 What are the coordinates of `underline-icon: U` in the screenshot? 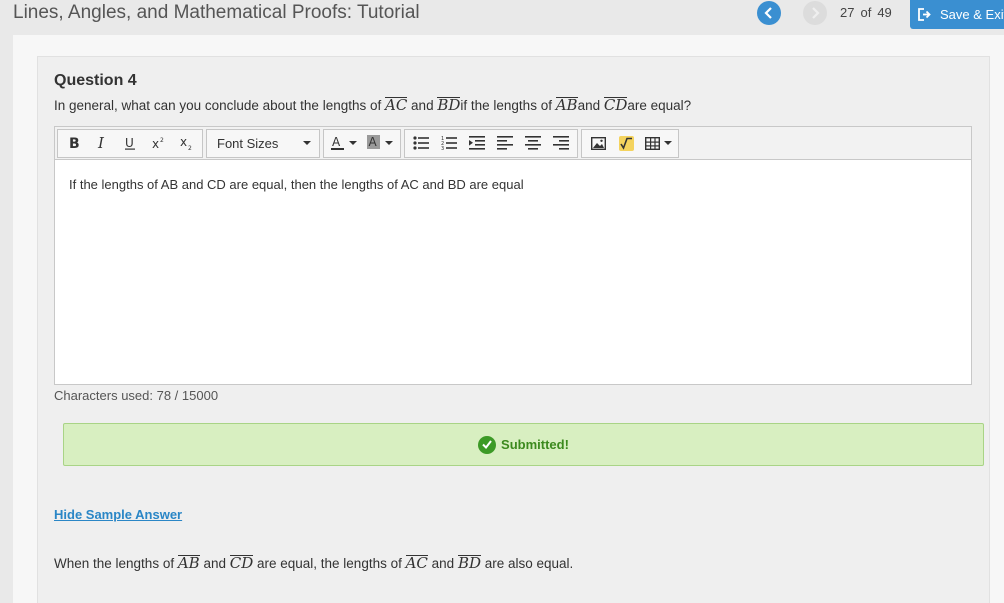 It's located at (130, 143).